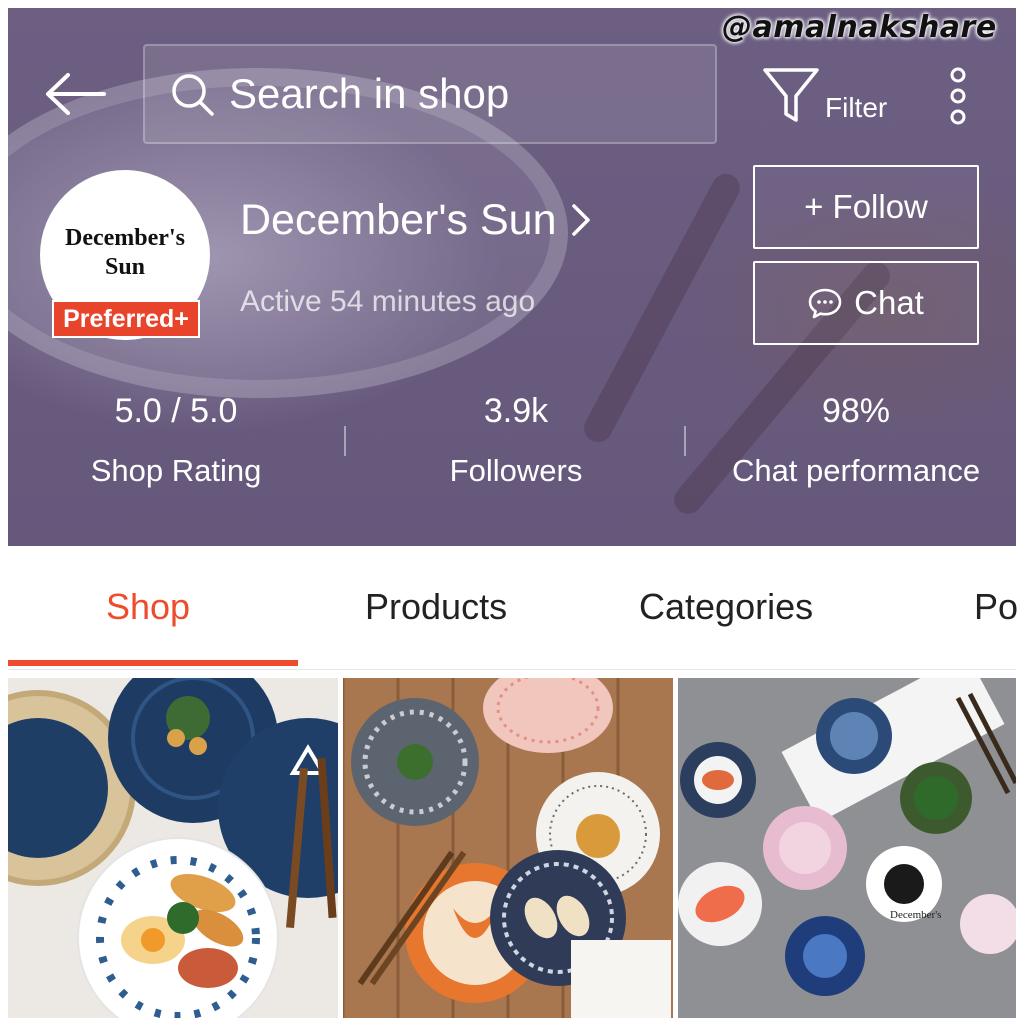 This screenshot has width=1024, height=1024. What do you see at coordinates (459, 94) in the screenshot?
I see `search-input` at bounding box center [459, 94].